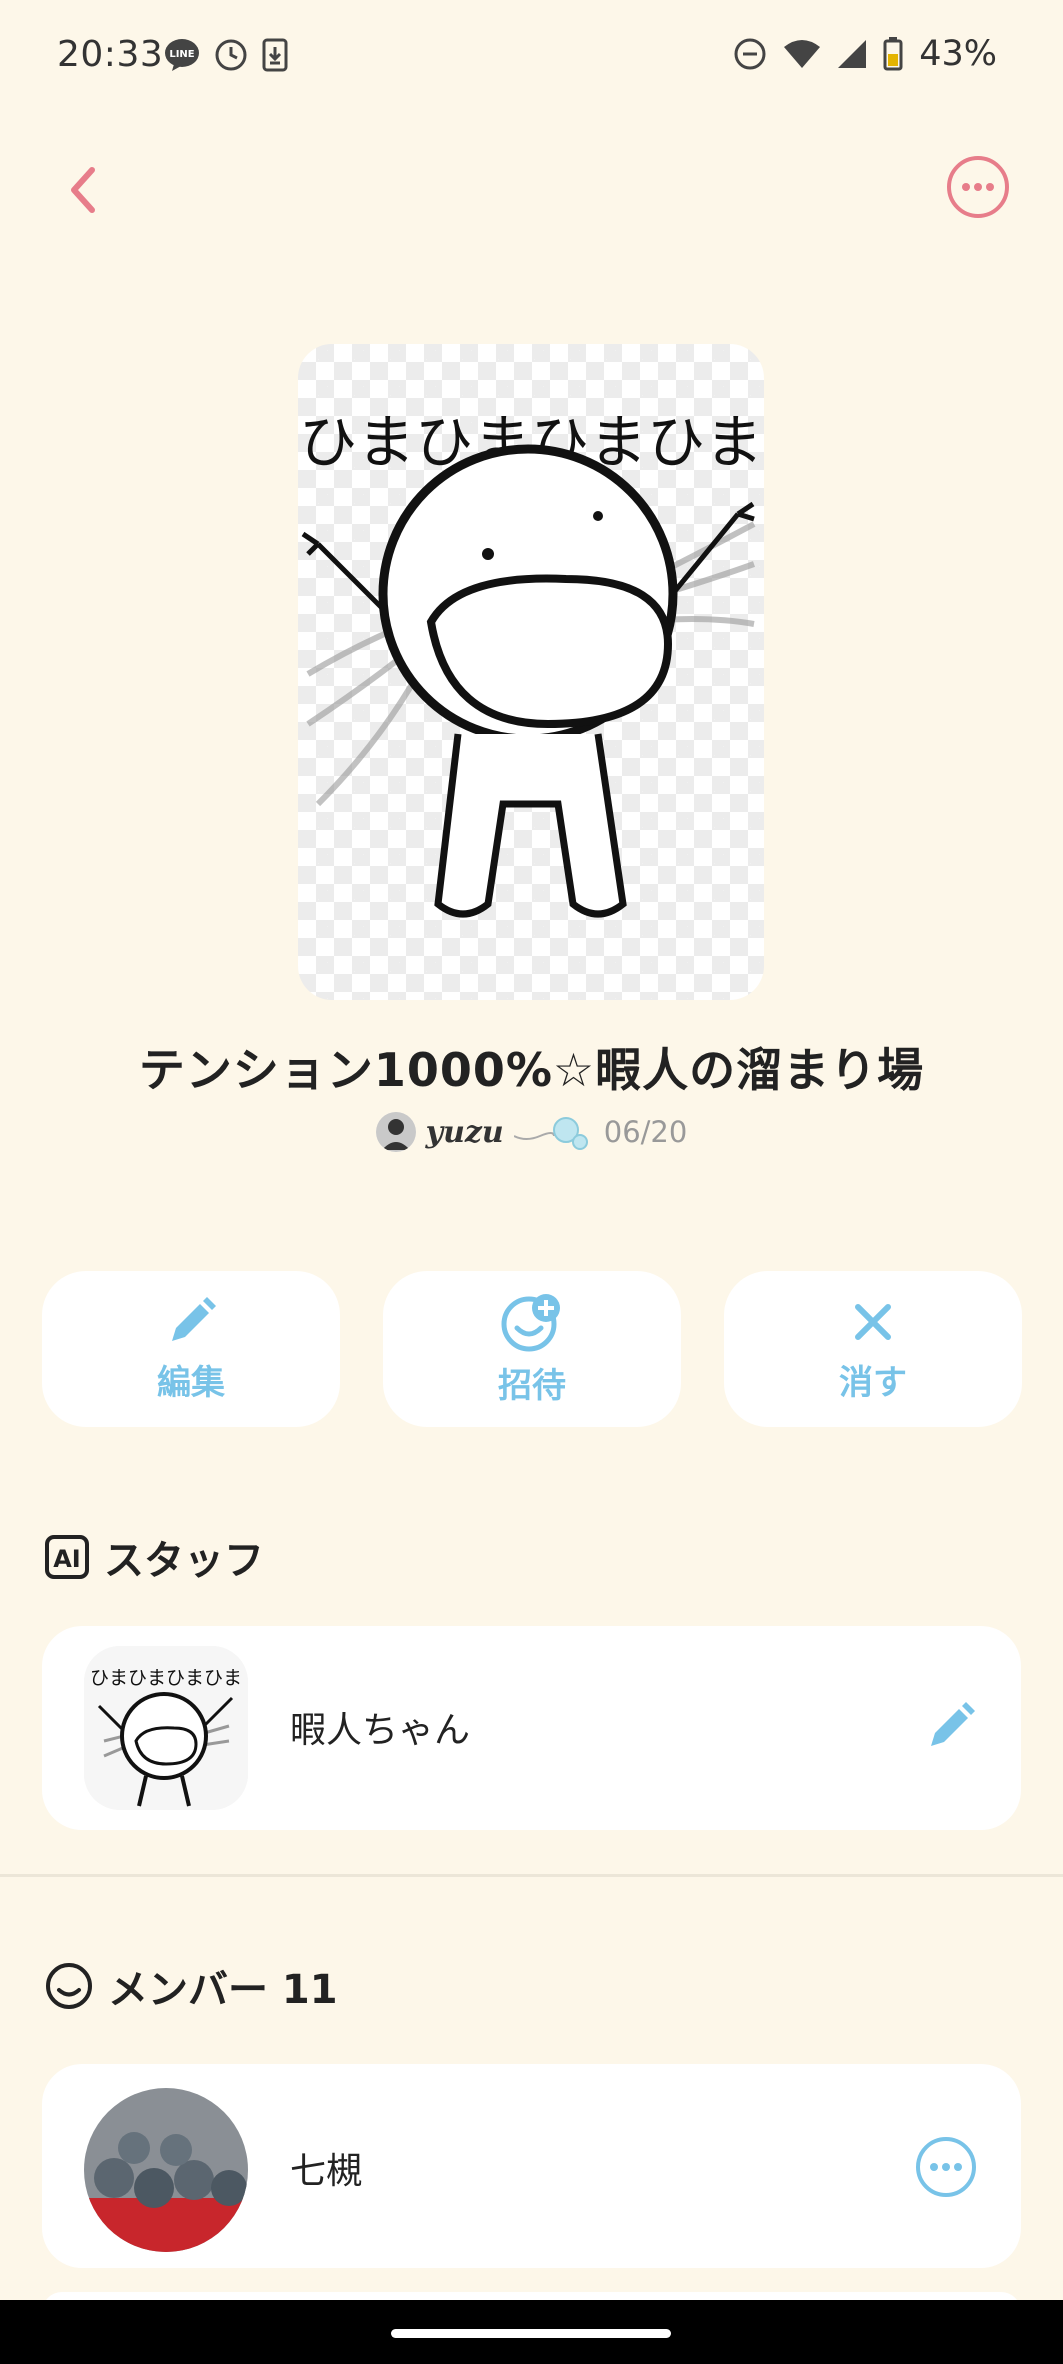  Describe the element at coordinates (531, 58) in the screenshot. I see `status-bar: 20:33 LINE 43%` at that location.